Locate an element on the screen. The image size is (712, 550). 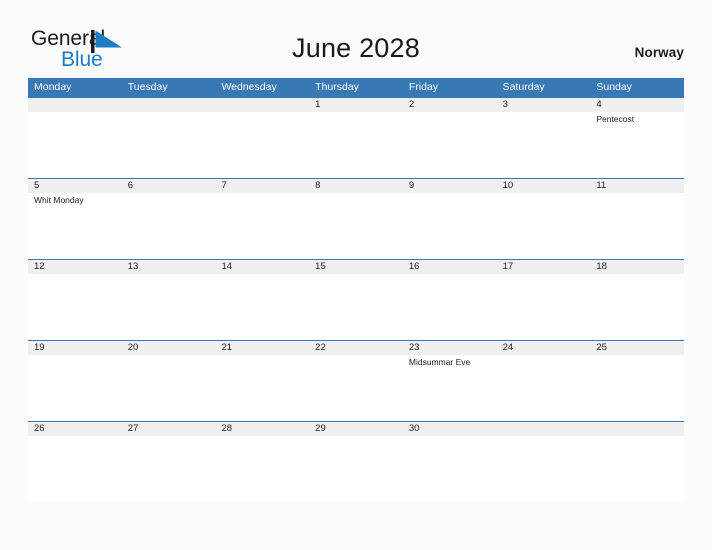
country-label: Norway is located at coordinates (659, 52).